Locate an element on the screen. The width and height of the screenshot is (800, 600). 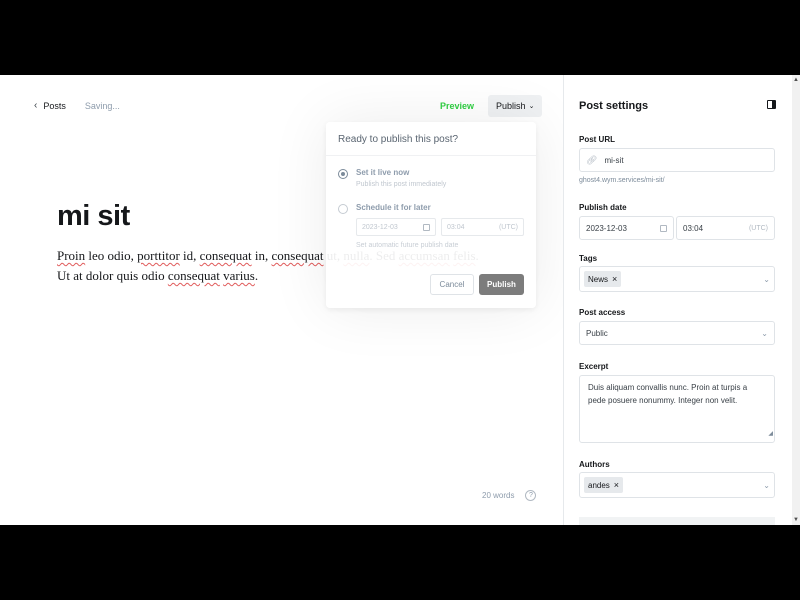
post-url-input: 🔗︎ mi-sit is located at coordinates (677, 160).